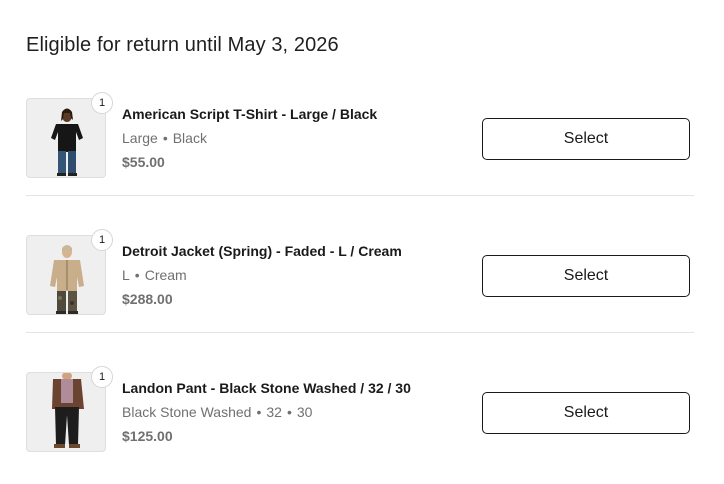  What do you see at coordinates (182, 45) in the screenshot?
I see `return-eligibility-heading: Eligible for return until May 3, 2026` at bounding box center [182, 45].